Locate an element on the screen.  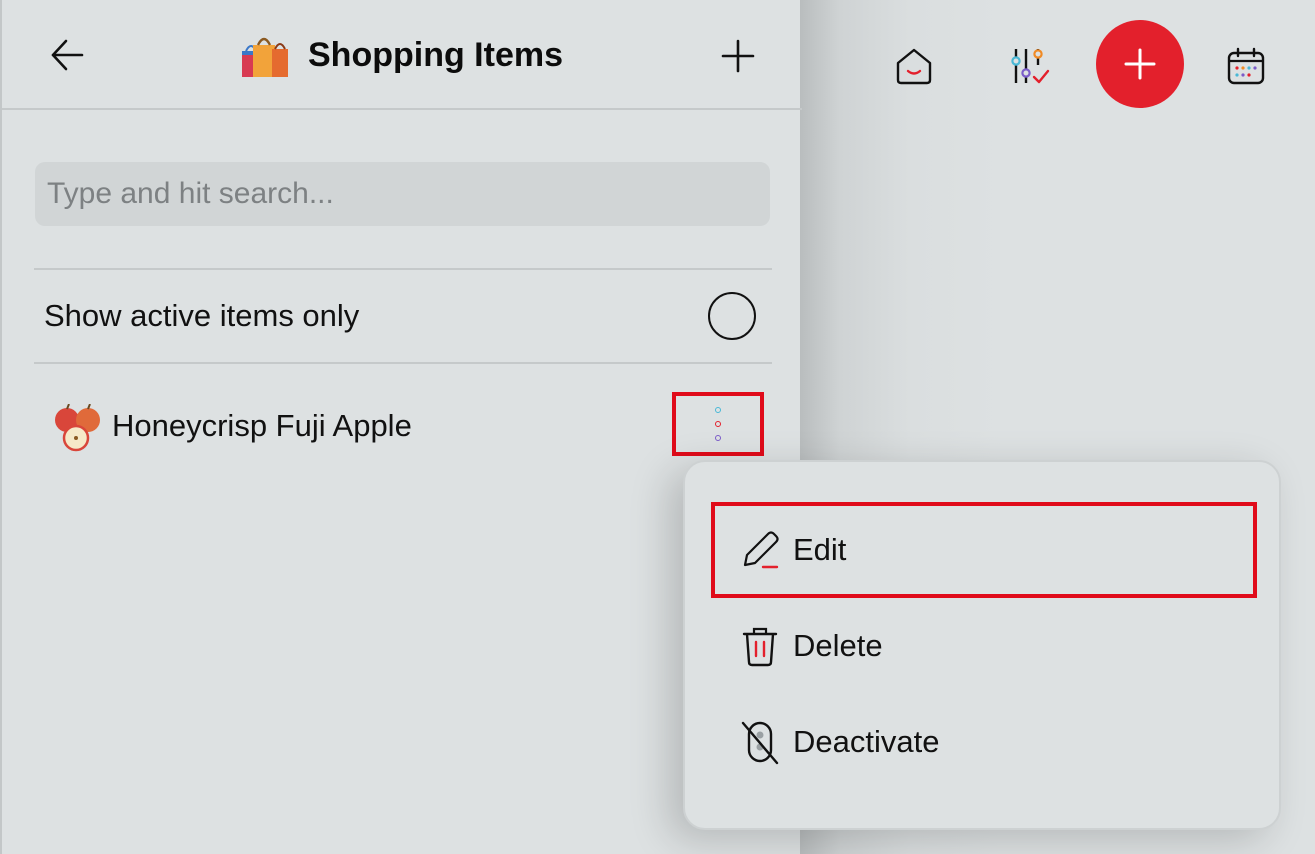
apples-emoji is located at coordinates (78, 427).